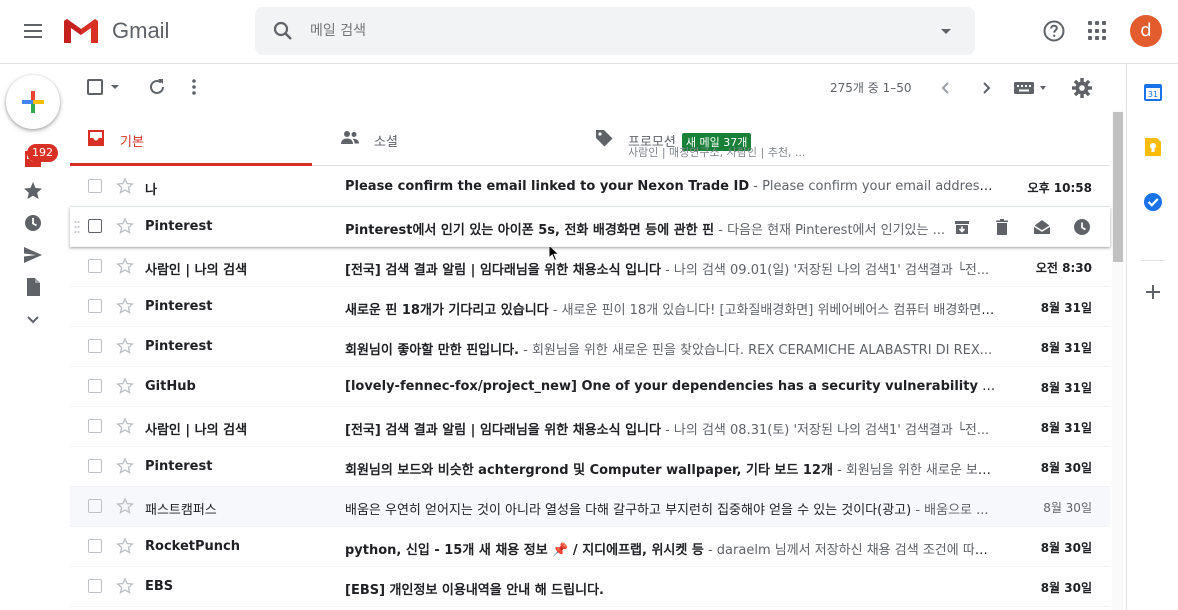 The height and width of the screenshot is (610, 1178). Describe the element at coordinates (1153, 292) in the screenshot. I see `add-addon-icon` at that location.